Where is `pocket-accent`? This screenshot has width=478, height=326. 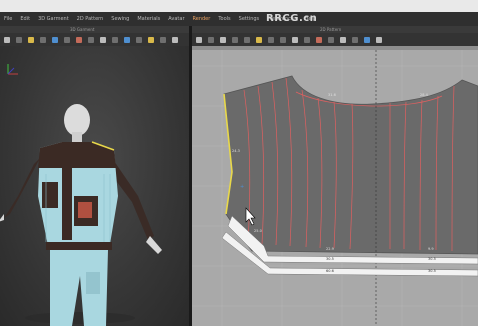
pocket-accent is located at coordinates (85, 210).